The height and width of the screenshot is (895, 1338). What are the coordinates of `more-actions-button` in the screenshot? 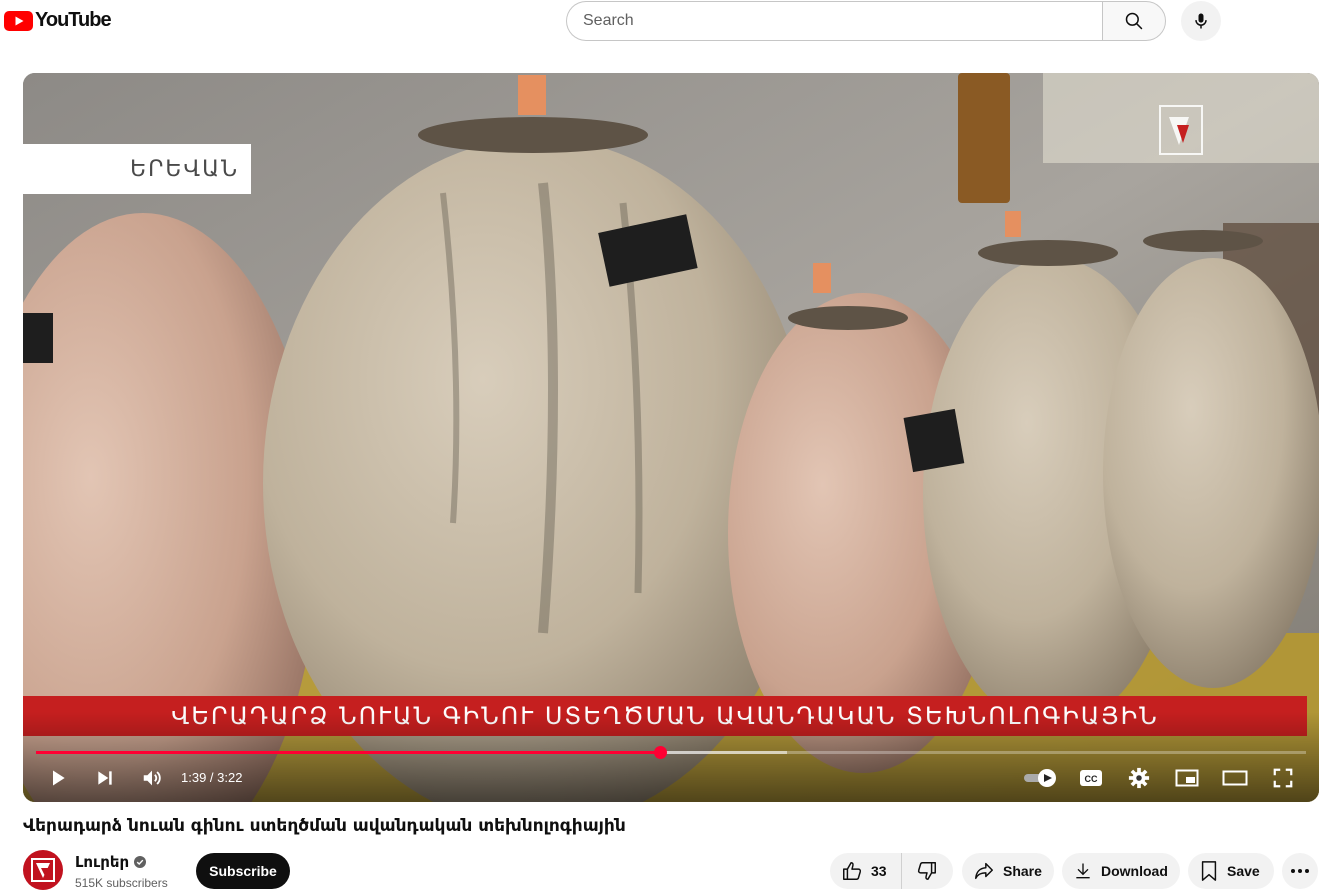 It's located at (1300, 871).